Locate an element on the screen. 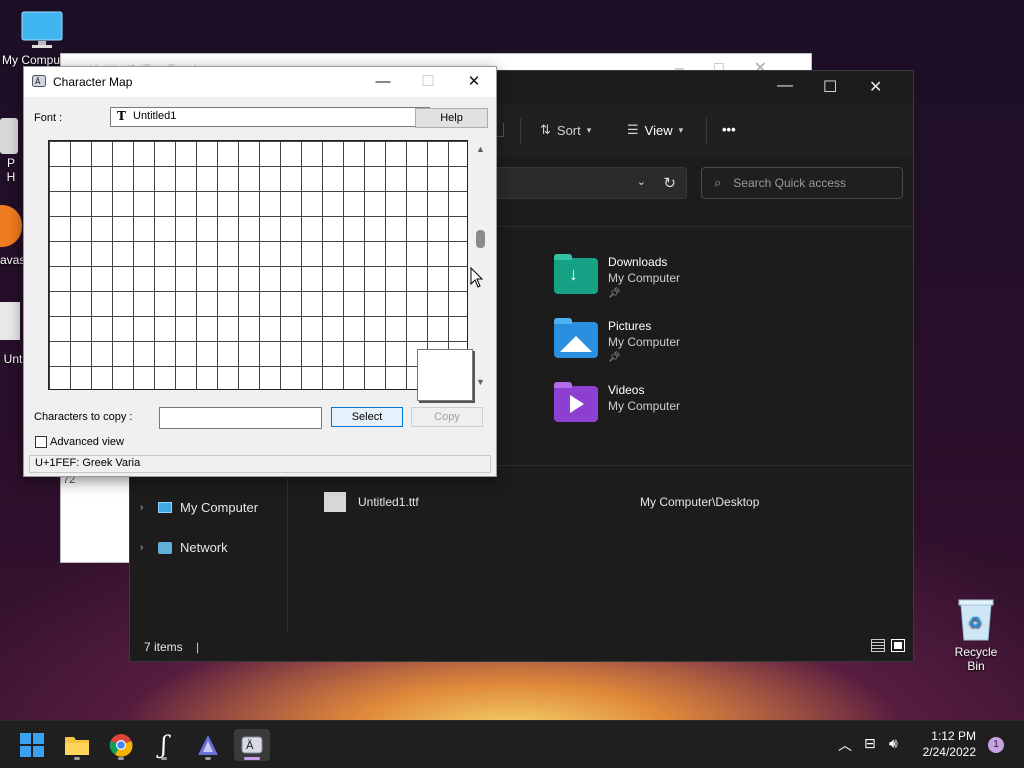 The image size is (1024, 768). grid-scrollbar: ▲ ▼ is located at coordinates (481, 265).